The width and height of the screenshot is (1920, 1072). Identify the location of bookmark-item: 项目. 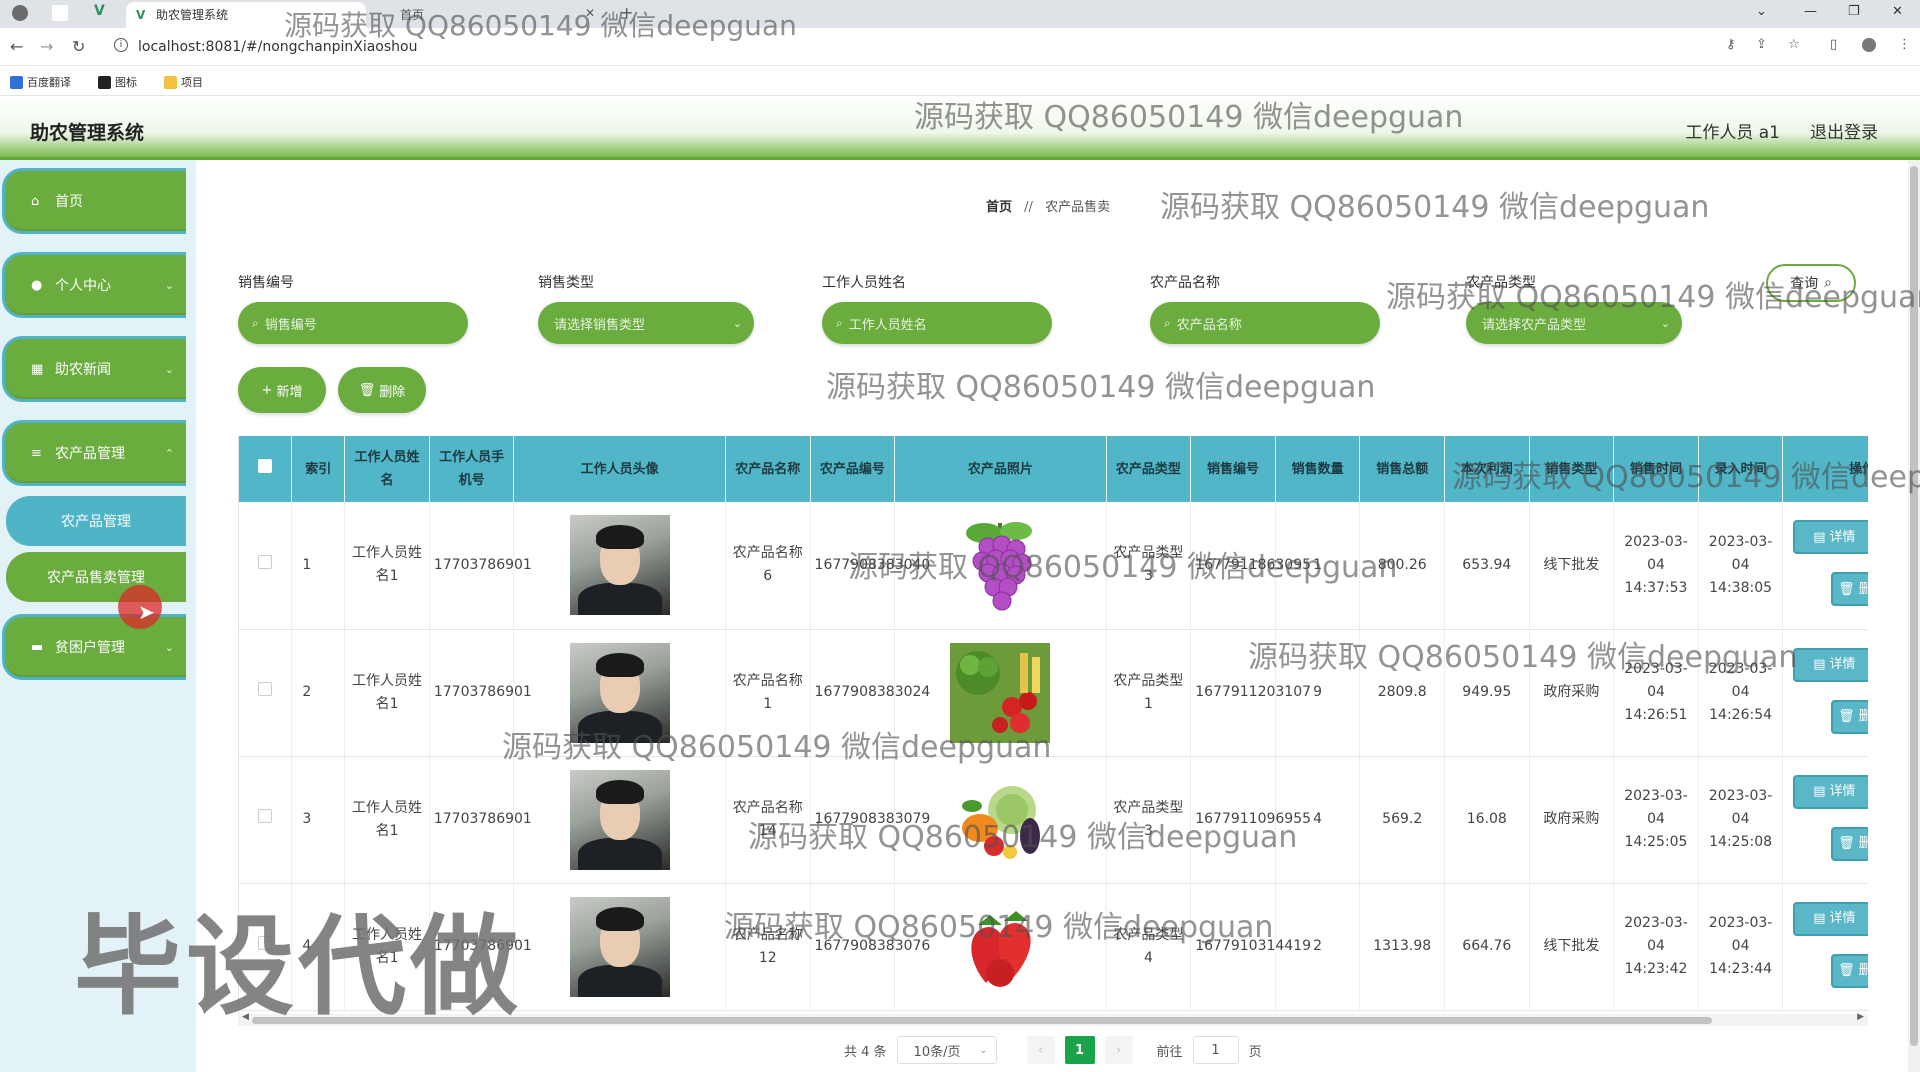
(183, 82).